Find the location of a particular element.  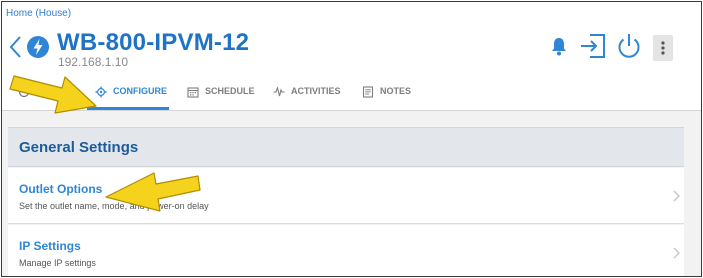

tab-dashboard is located at coordinates (27, 98).